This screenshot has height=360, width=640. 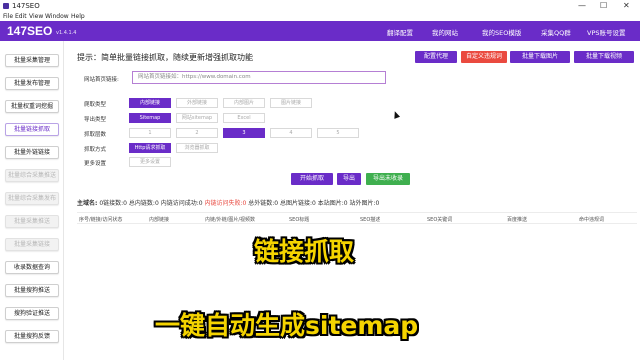 What do you see at coordinates (101, 80) in the screenshot?
I see `url-label: 网站首页链接:` at bounding box center [101, 80].